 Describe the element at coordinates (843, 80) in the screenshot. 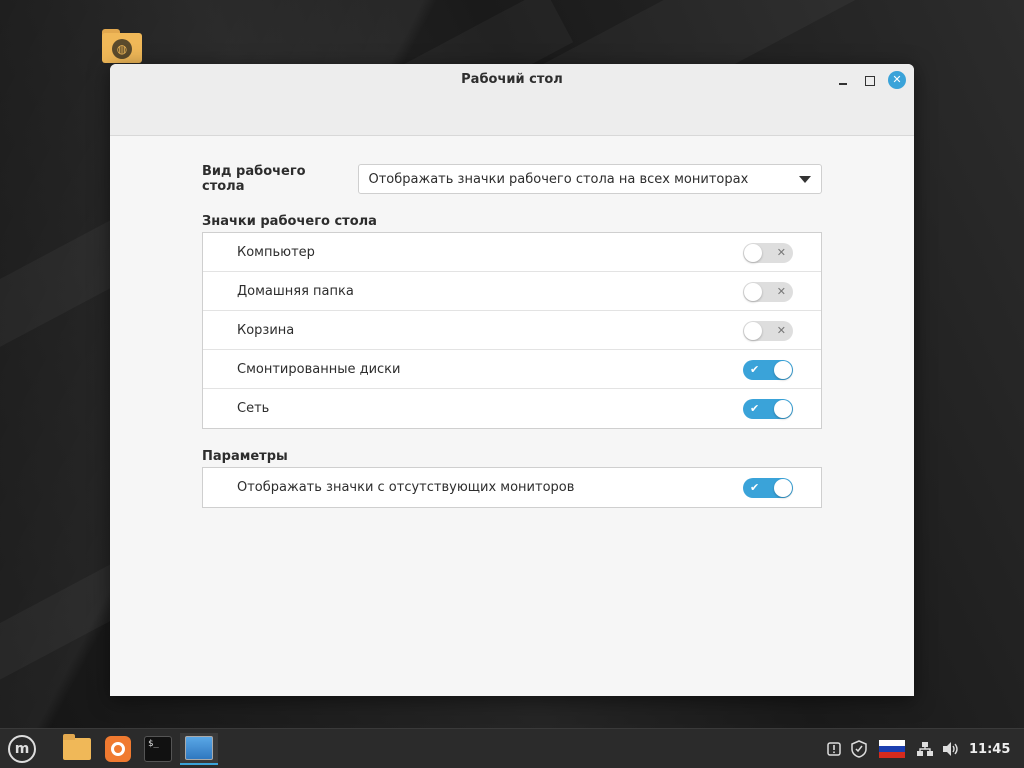

I see `minimize-button` at that location.